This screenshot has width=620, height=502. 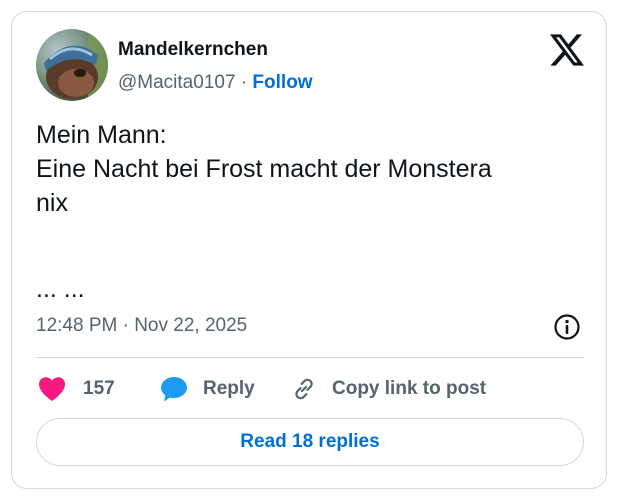 What do you see at coordinates (567, 50) in the screenshot?
I see `x-logo-icon` at bounding box center [567, 50].